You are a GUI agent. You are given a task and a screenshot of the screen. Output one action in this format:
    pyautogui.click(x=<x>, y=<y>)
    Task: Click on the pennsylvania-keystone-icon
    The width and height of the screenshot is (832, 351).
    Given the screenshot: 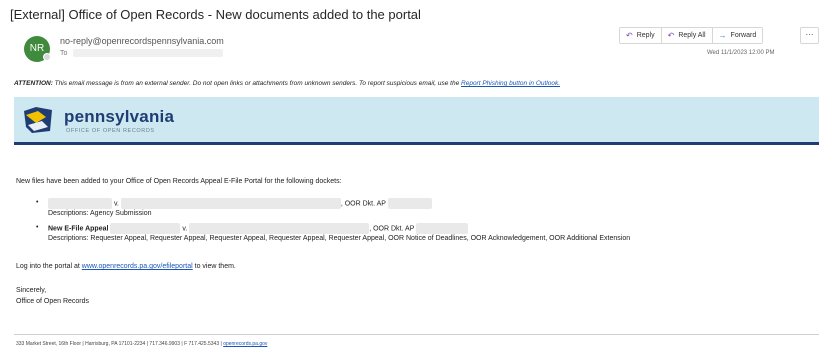 What is the action you would take?
    pyautogui.click(x=38, y=120)
    